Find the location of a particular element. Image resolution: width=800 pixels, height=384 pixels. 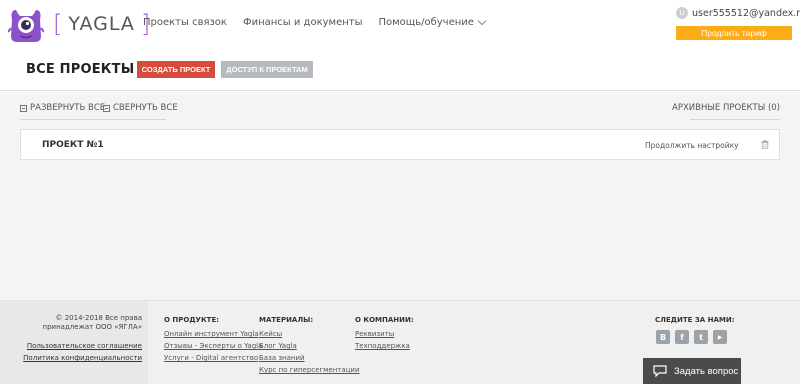

vk-icon: B is located at coordinates (663, 337).